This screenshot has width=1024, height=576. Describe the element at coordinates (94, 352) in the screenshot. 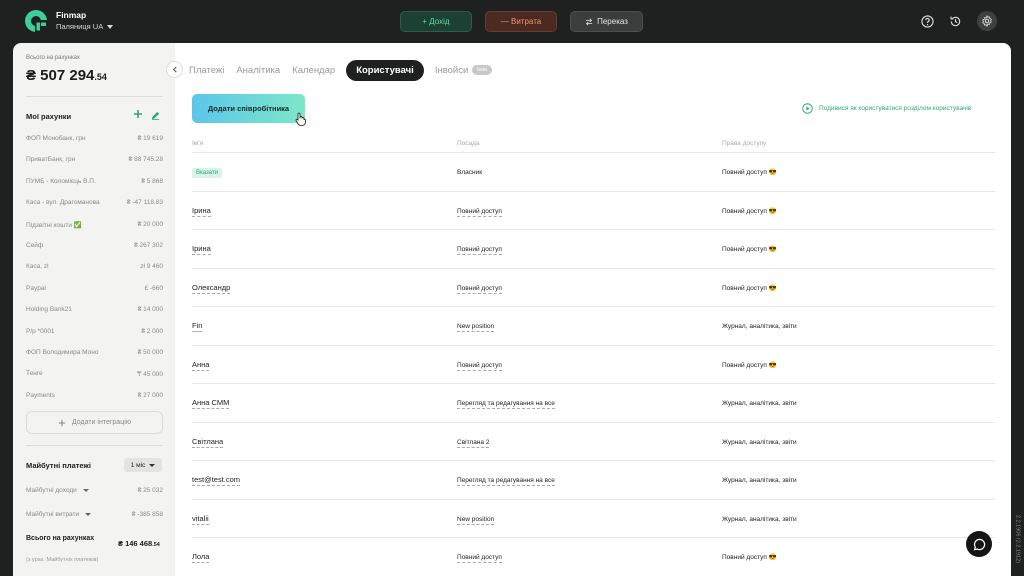

I see `account-row: ФОП Володимира Моно ₴ 50 000` at that location.